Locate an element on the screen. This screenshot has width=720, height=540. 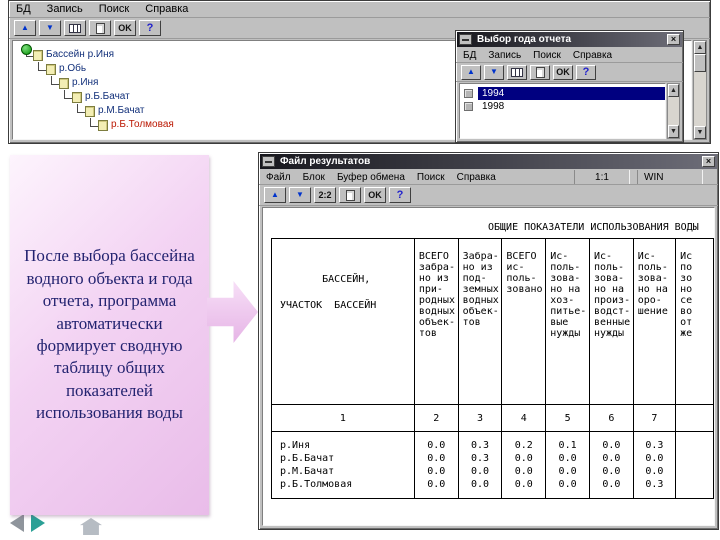
table-row: р.Б.Бачат 0.0 0.3 0.0 0.0 0.0 0.0 is located at coordinates (492, 458).